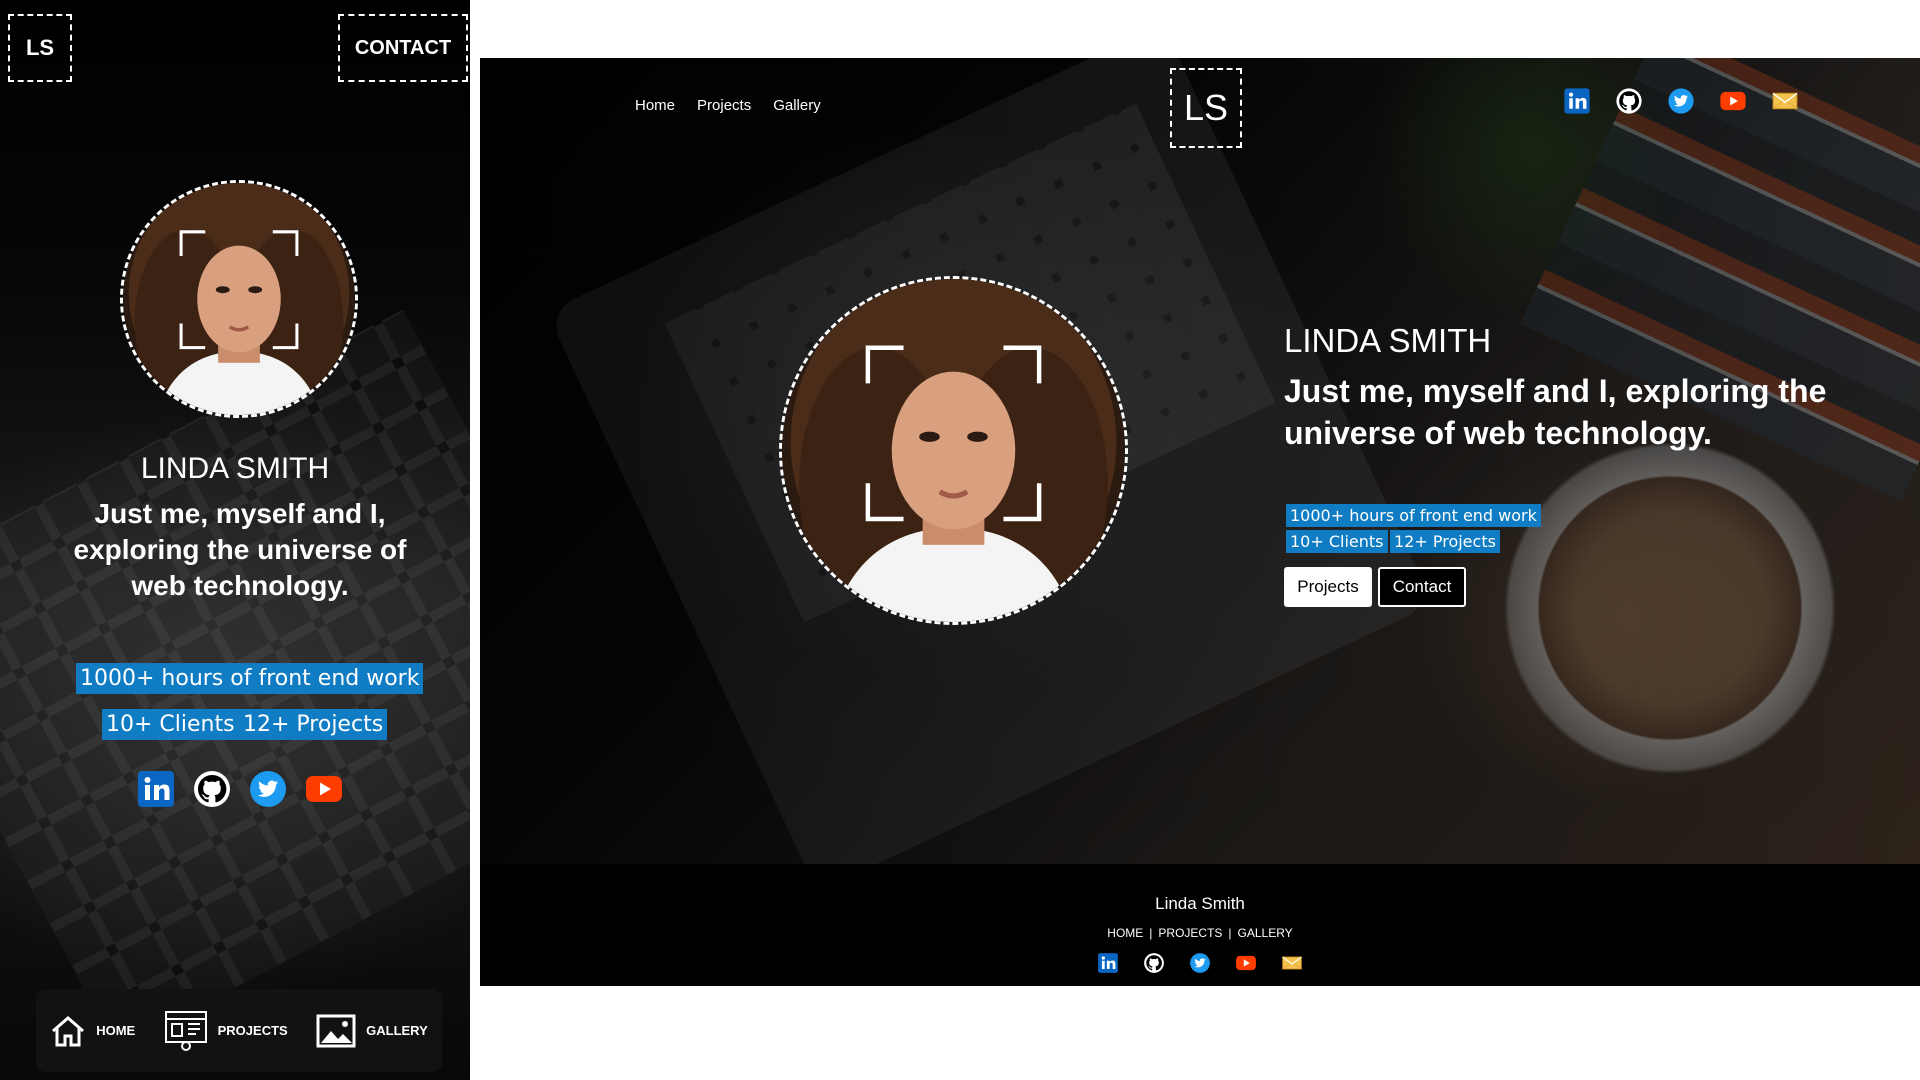  I want to click on nav-link-home: Home, so click(655, 105).